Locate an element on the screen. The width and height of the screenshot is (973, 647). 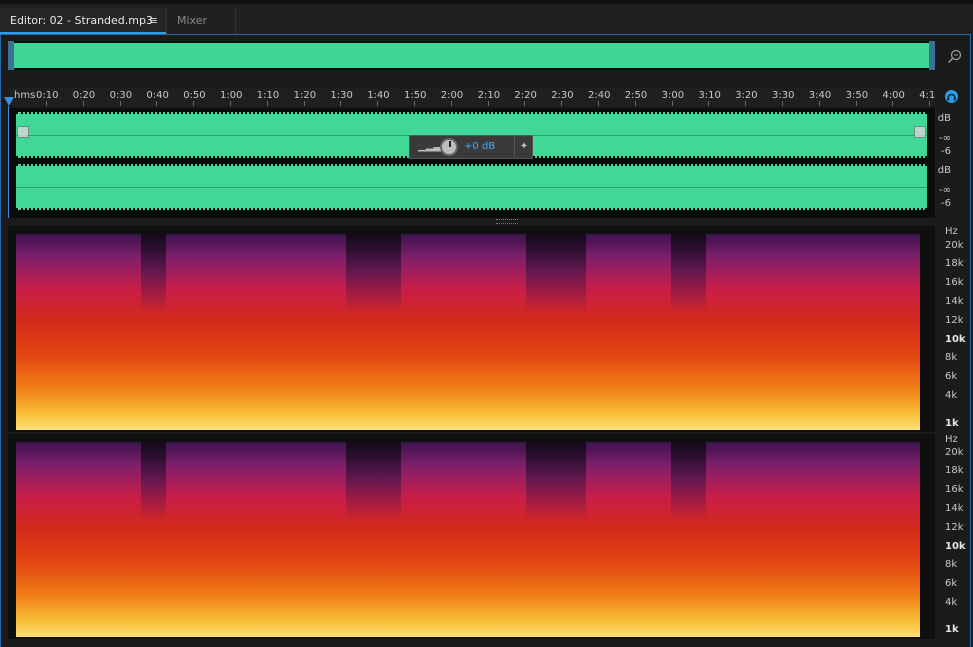
ch2-db-inf: -∞ is located at coordinates (945, 190).